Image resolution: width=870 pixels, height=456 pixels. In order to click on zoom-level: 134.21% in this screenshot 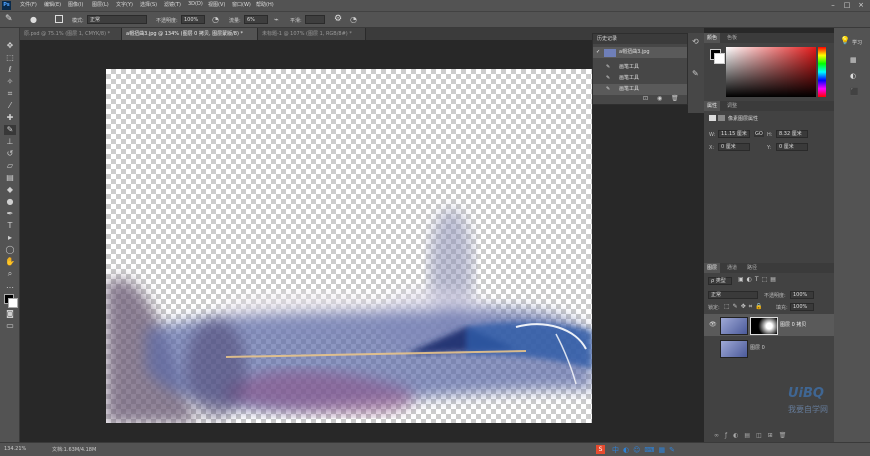, I will do `click(15, 449)`.